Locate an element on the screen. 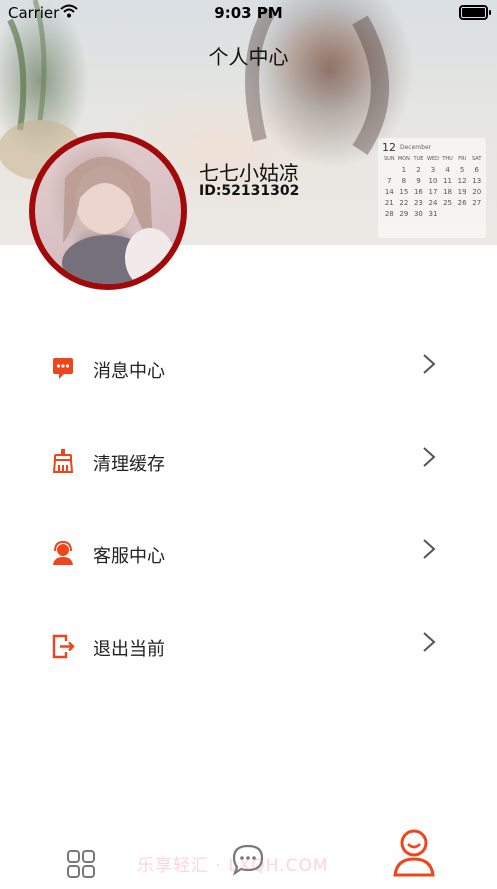  calendar-weekday: FRI is located at coordinates (462, 159).